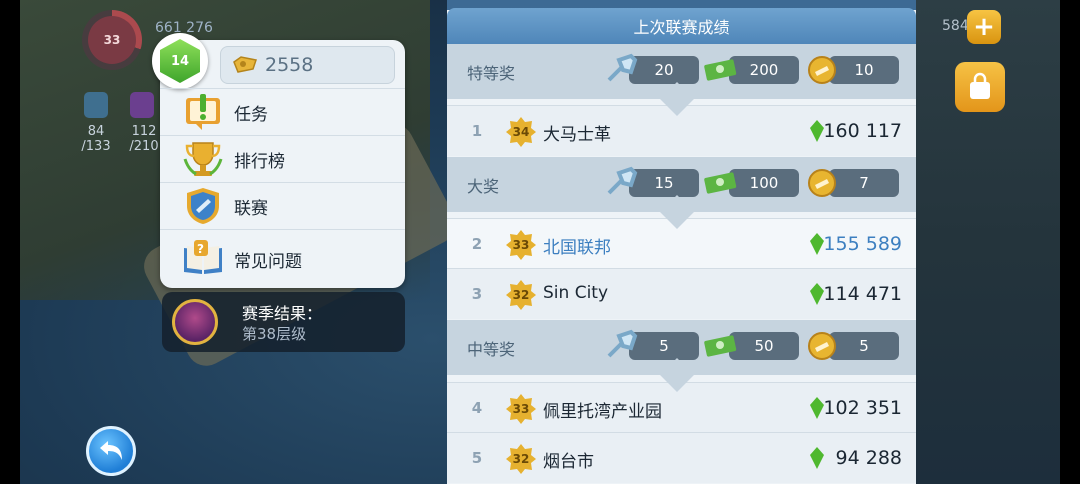 This screenshot has height=484, width=1080. I want to click on tier-name: 特等奖, so click(491, 73).